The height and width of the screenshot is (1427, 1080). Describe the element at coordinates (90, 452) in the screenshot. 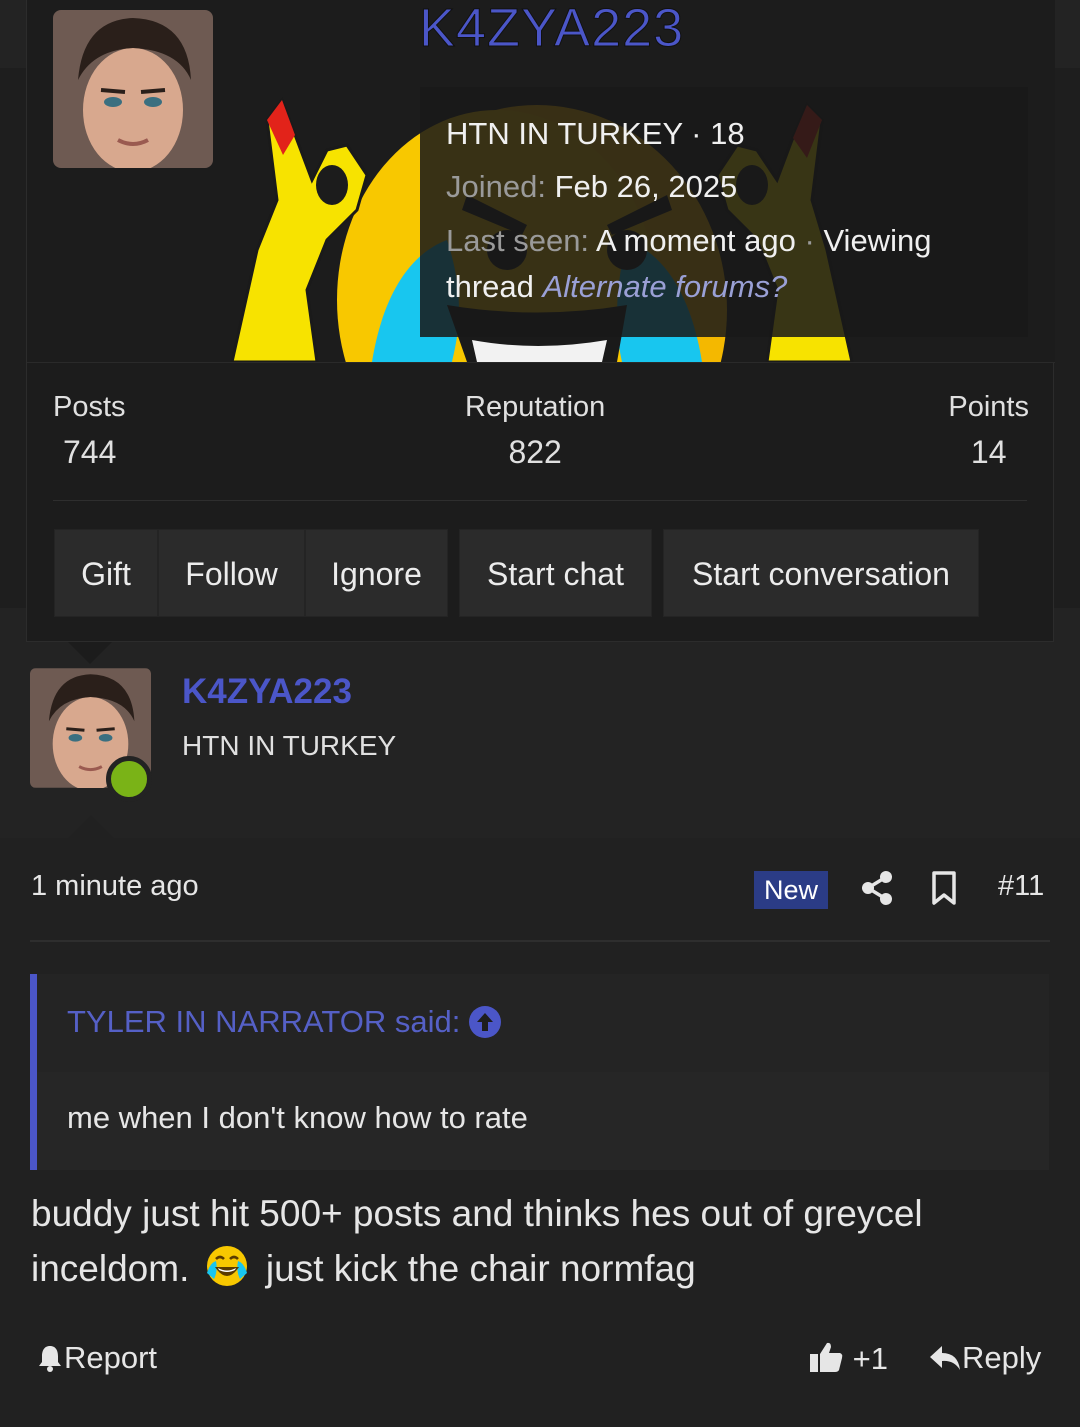

I see `stat-value: 744` at that location.